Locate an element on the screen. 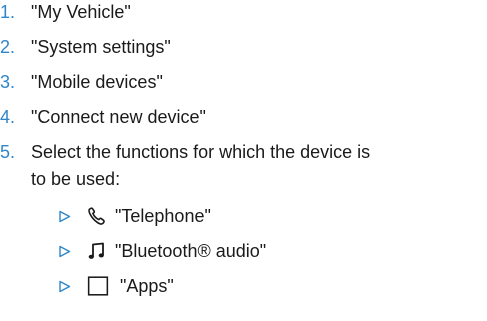 The height and width of the screenshot is (321, 487). step-text: "Connect new device" is located at coordinates (118, 117).